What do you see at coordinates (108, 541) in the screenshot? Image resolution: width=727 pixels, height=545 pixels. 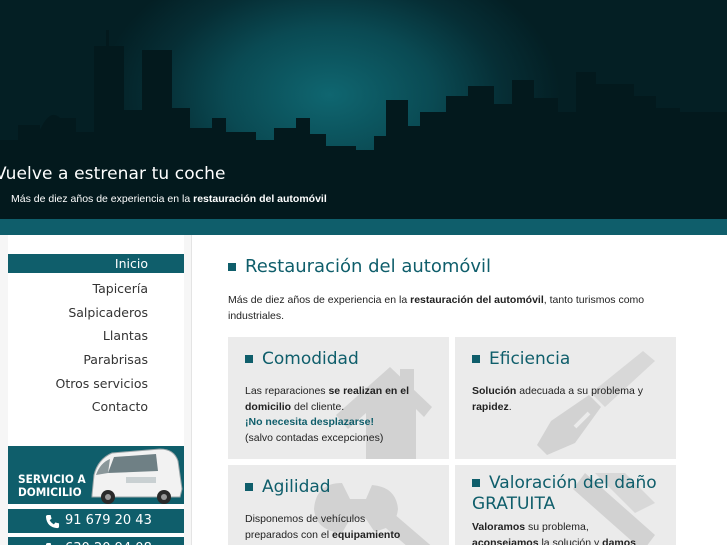 I see `phone-number-2: 630 20 94 08` at bounding box center [108, 541].